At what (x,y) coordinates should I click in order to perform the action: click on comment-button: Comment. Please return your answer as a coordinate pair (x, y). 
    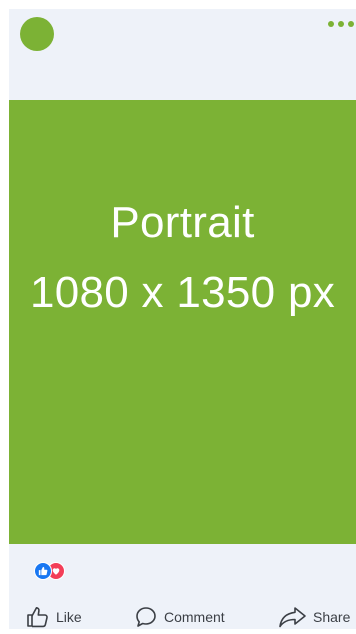
    Looking at the image, I should click on (179, 615).